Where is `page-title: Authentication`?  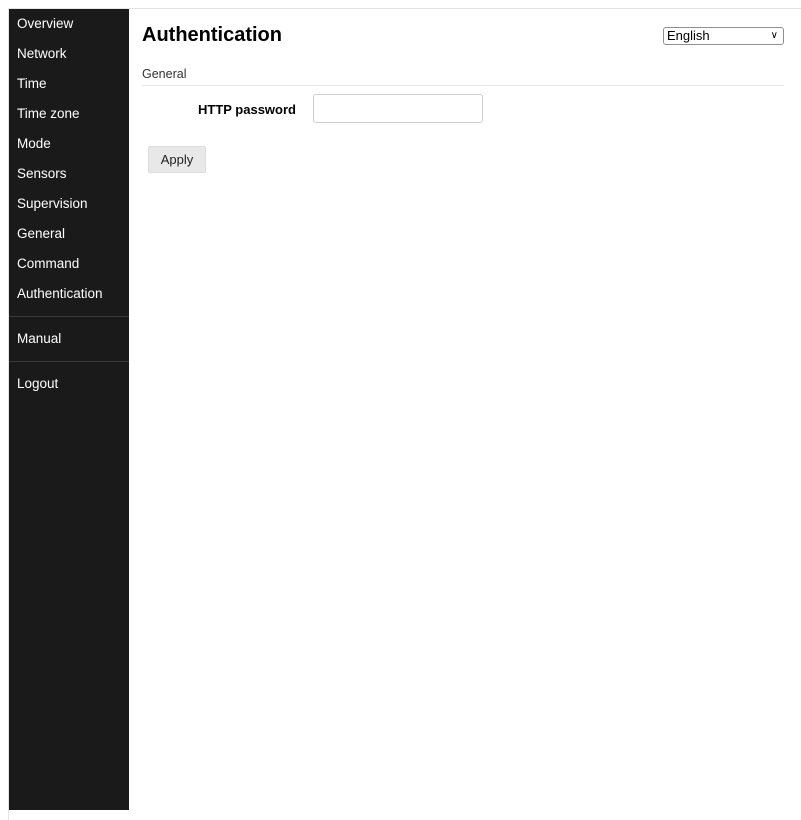
page-title: Authentication is located at coordinates (212, 35).